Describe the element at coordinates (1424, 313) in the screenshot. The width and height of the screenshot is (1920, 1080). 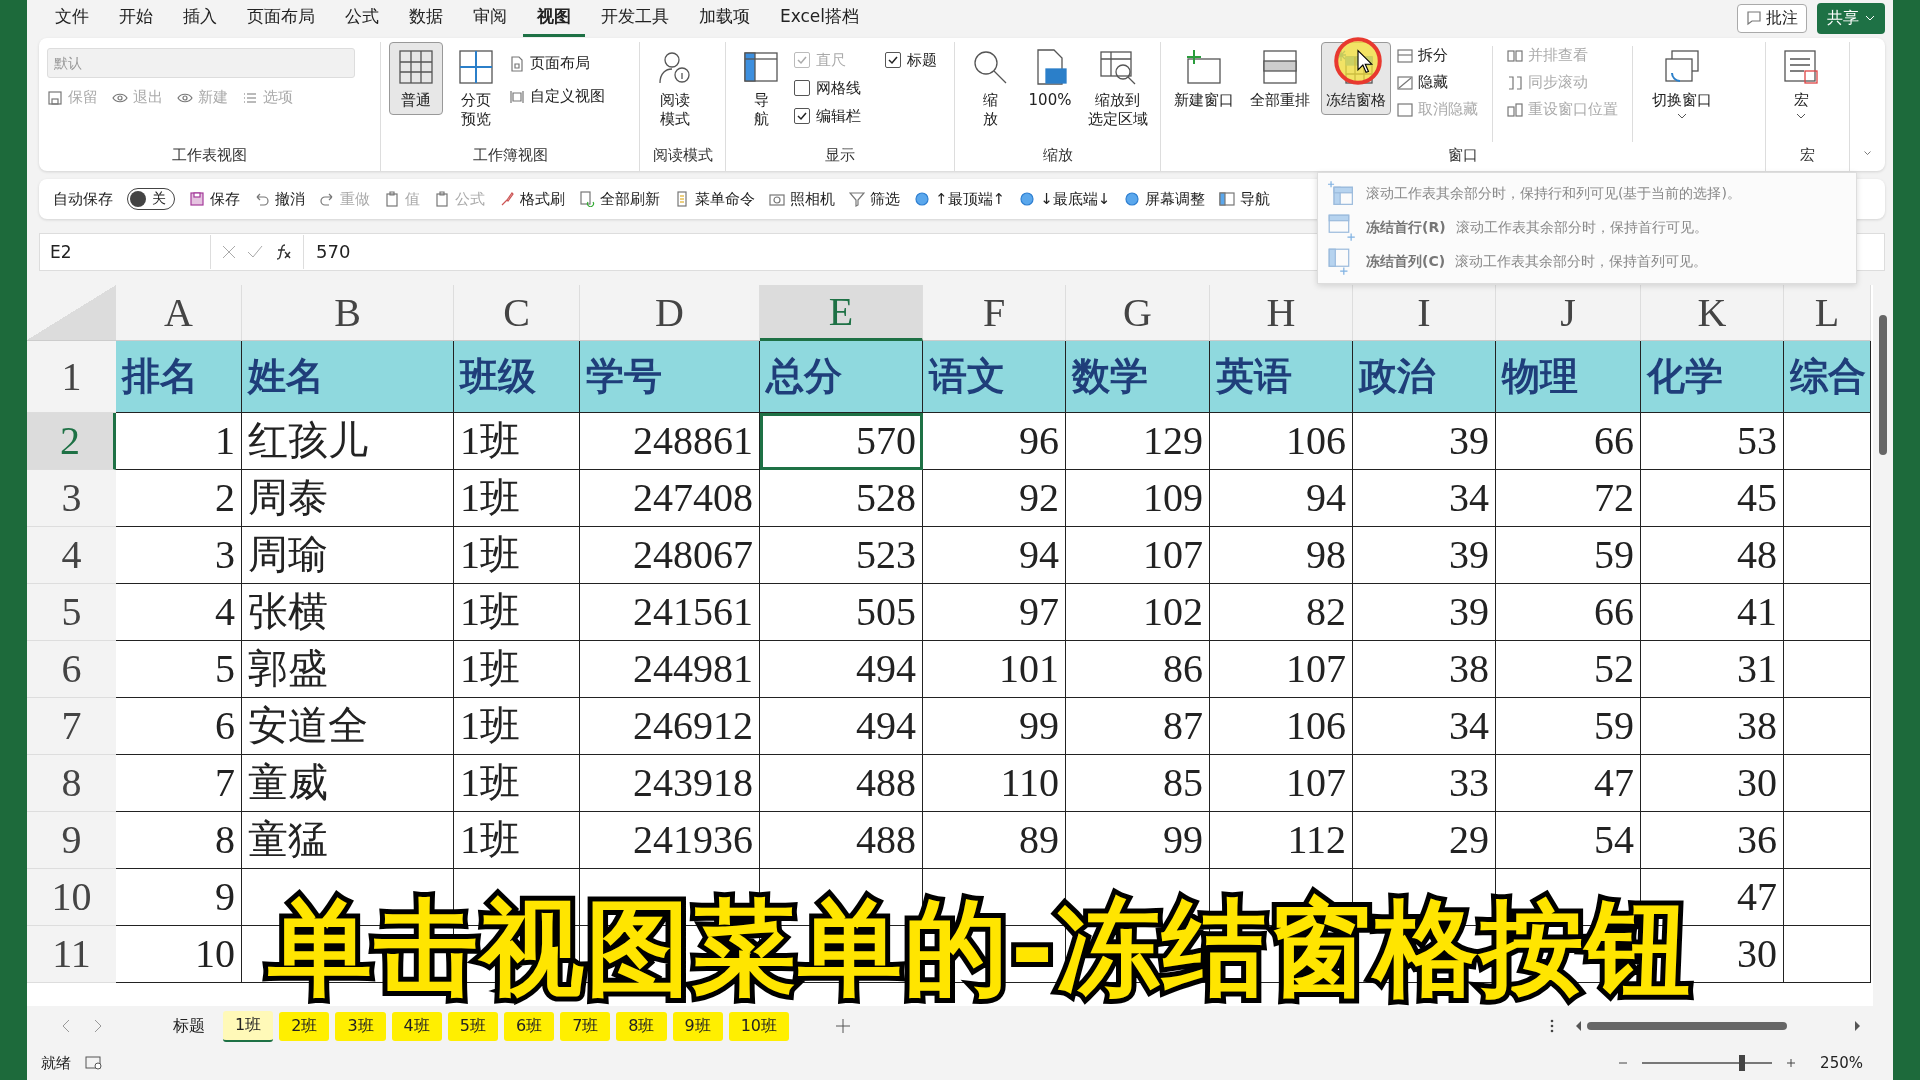
I see `column-header: I` at that location.